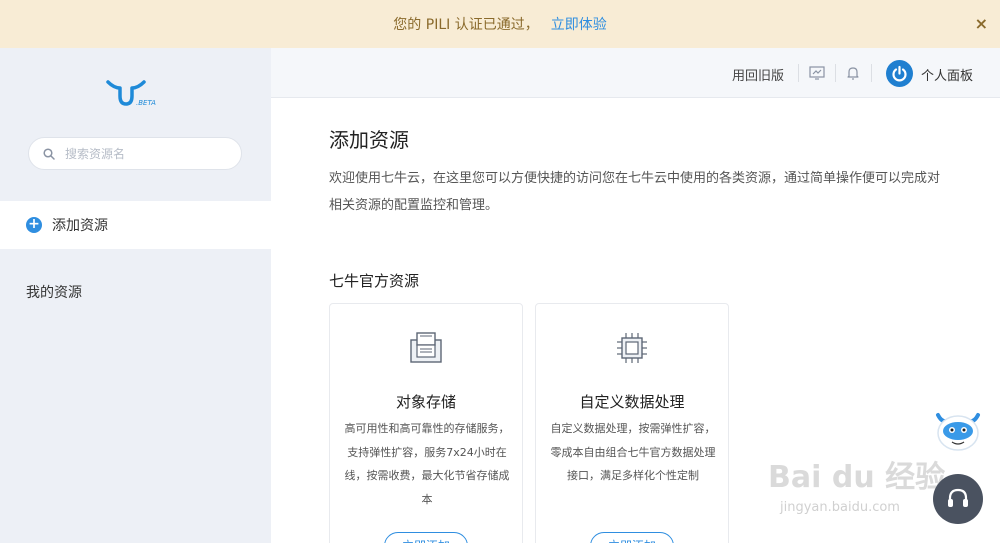 This screenshot has height=543, width=1000. What do you see at coordinates (425, 402) in the screenshot?
I see `card-title: 对象存储` at bounding box center [425, 402].